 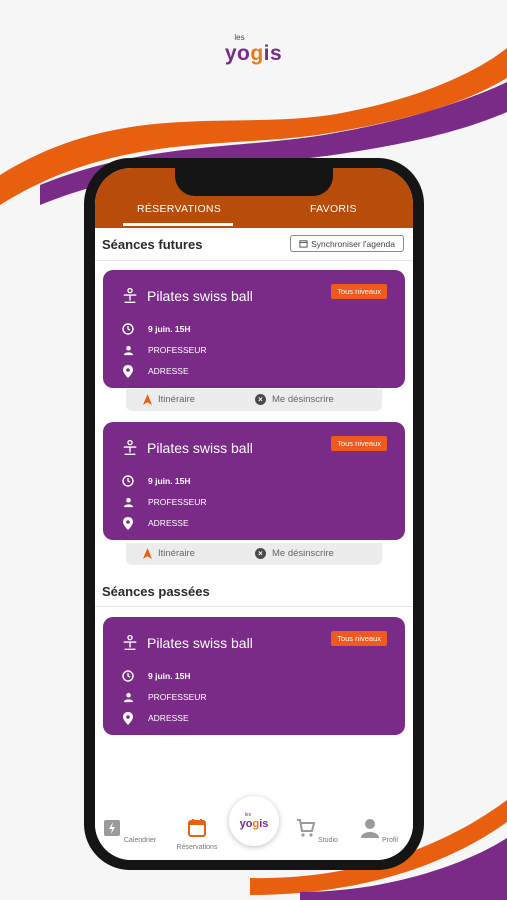 I want to click on nav-calendar: Calendrier, so click(x=129, y=831).